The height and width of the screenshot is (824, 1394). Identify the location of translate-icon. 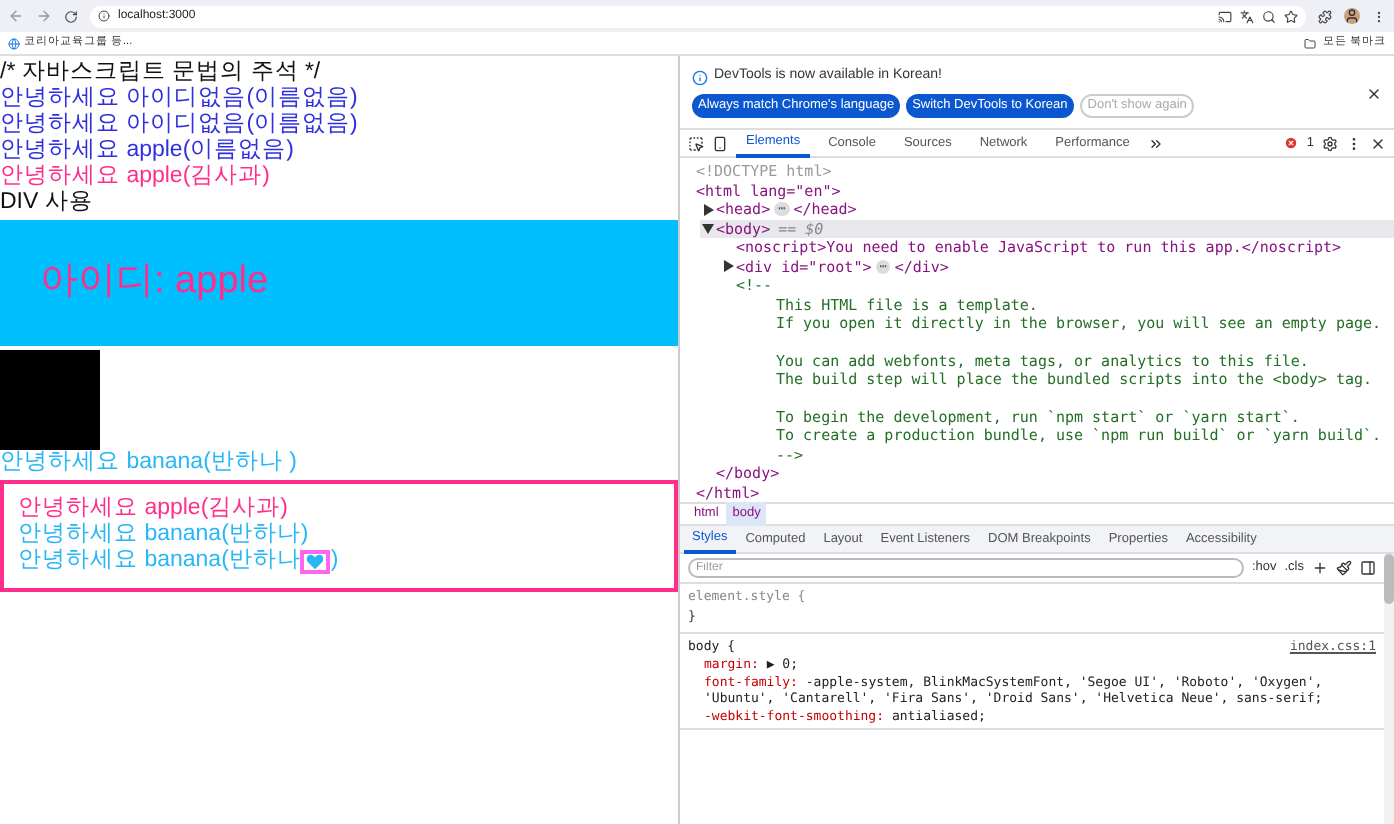
(1247, 16).